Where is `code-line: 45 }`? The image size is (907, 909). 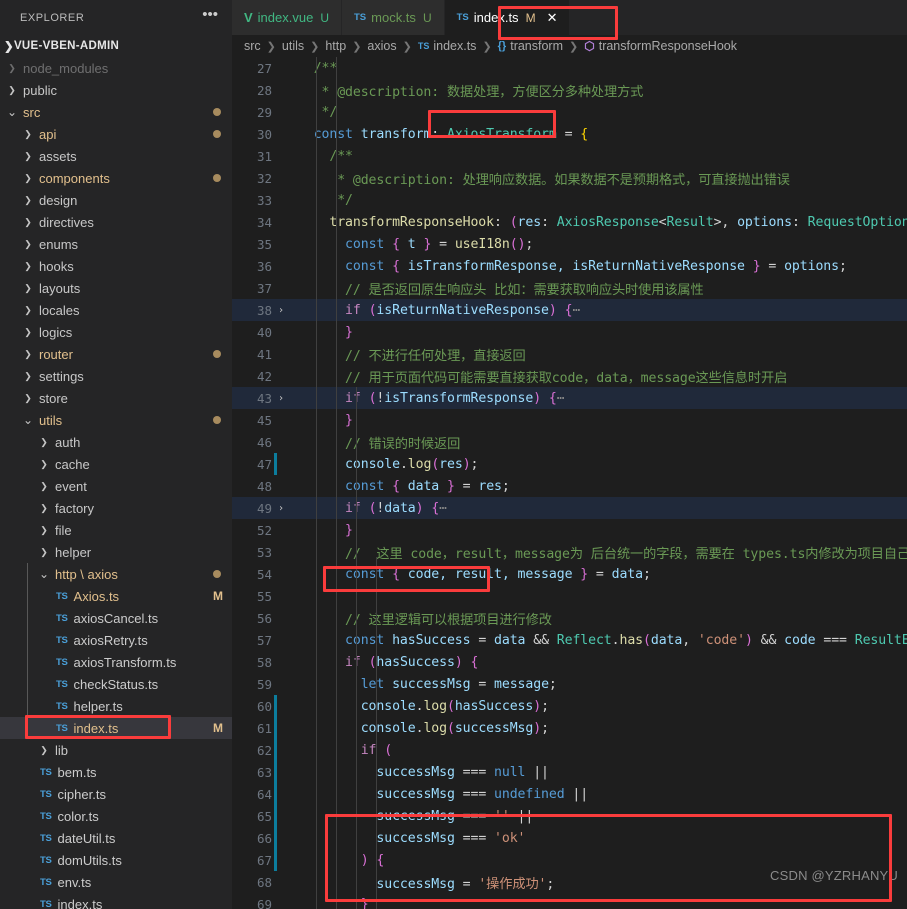 code-line: 45 } is located at coordinates (569, 420).